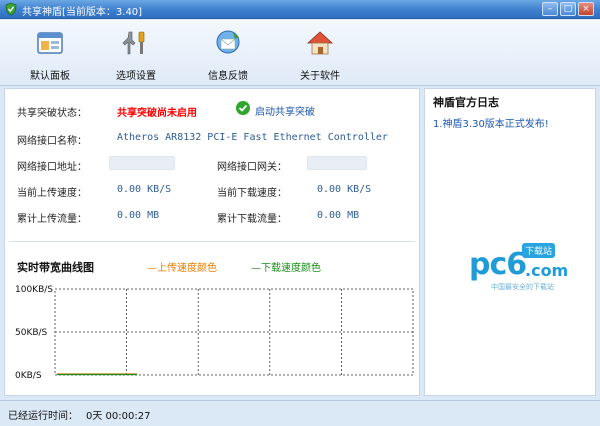  I want to click on divider, so click(212, 241).